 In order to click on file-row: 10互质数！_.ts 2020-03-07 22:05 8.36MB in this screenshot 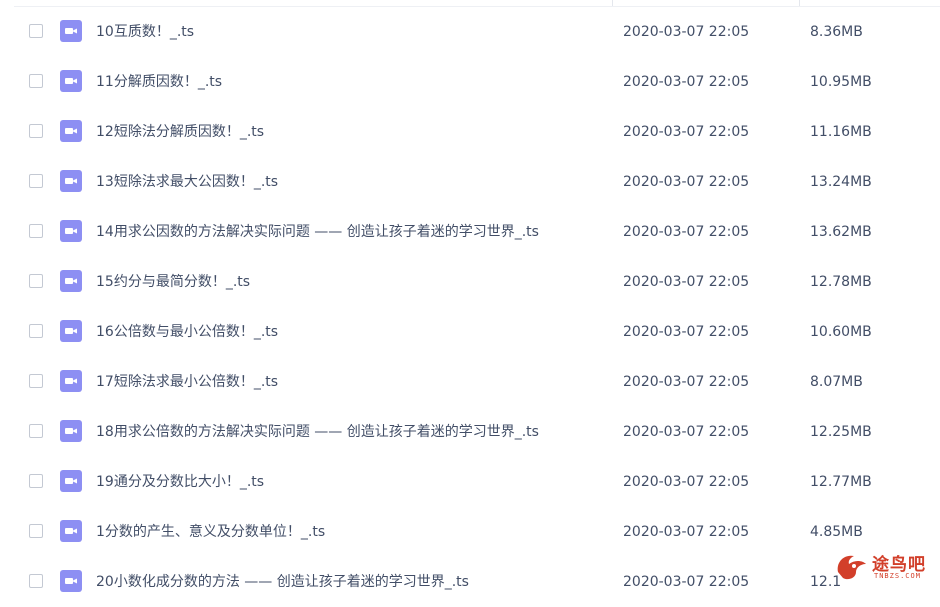, I will do `click(470, 32)`.